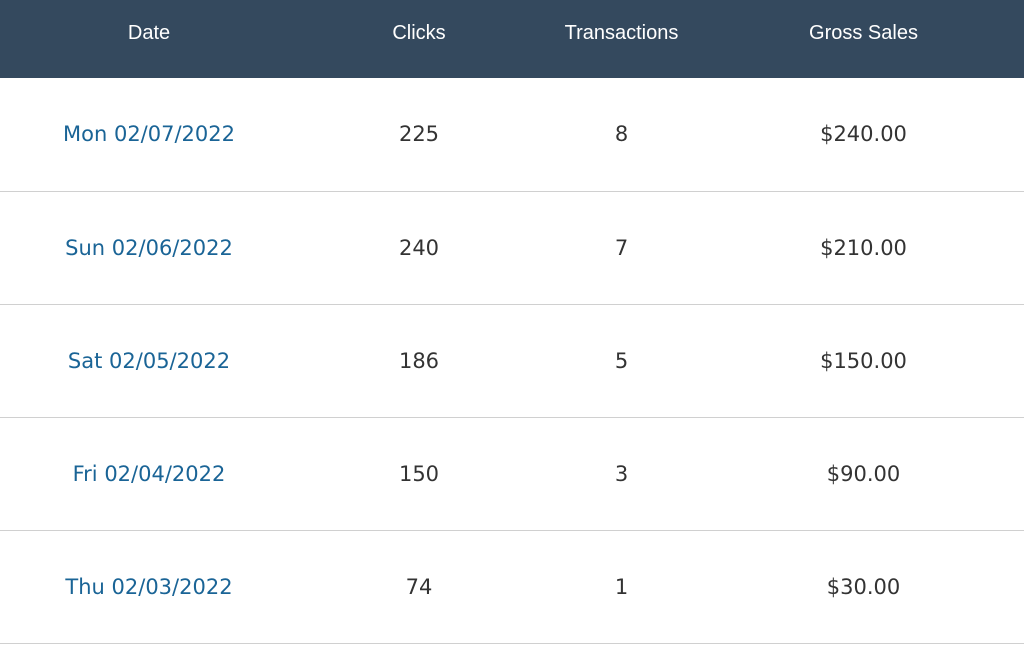  I want to click on table-header: Date Clicks Transactions Gross Sales, so click(512, 39).